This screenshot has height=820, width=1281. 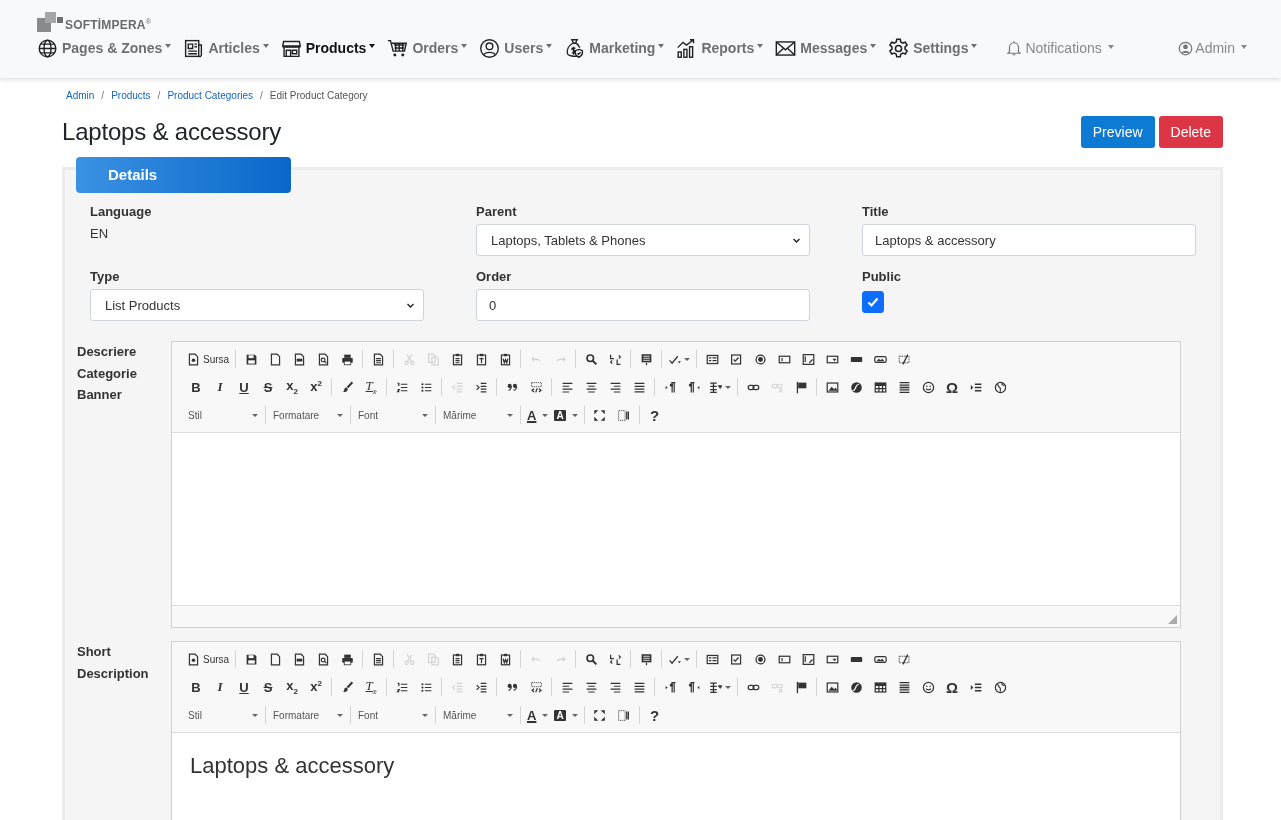 I want to click on nav-menu-item: Pages & Zones, so click(x=104, y=48).